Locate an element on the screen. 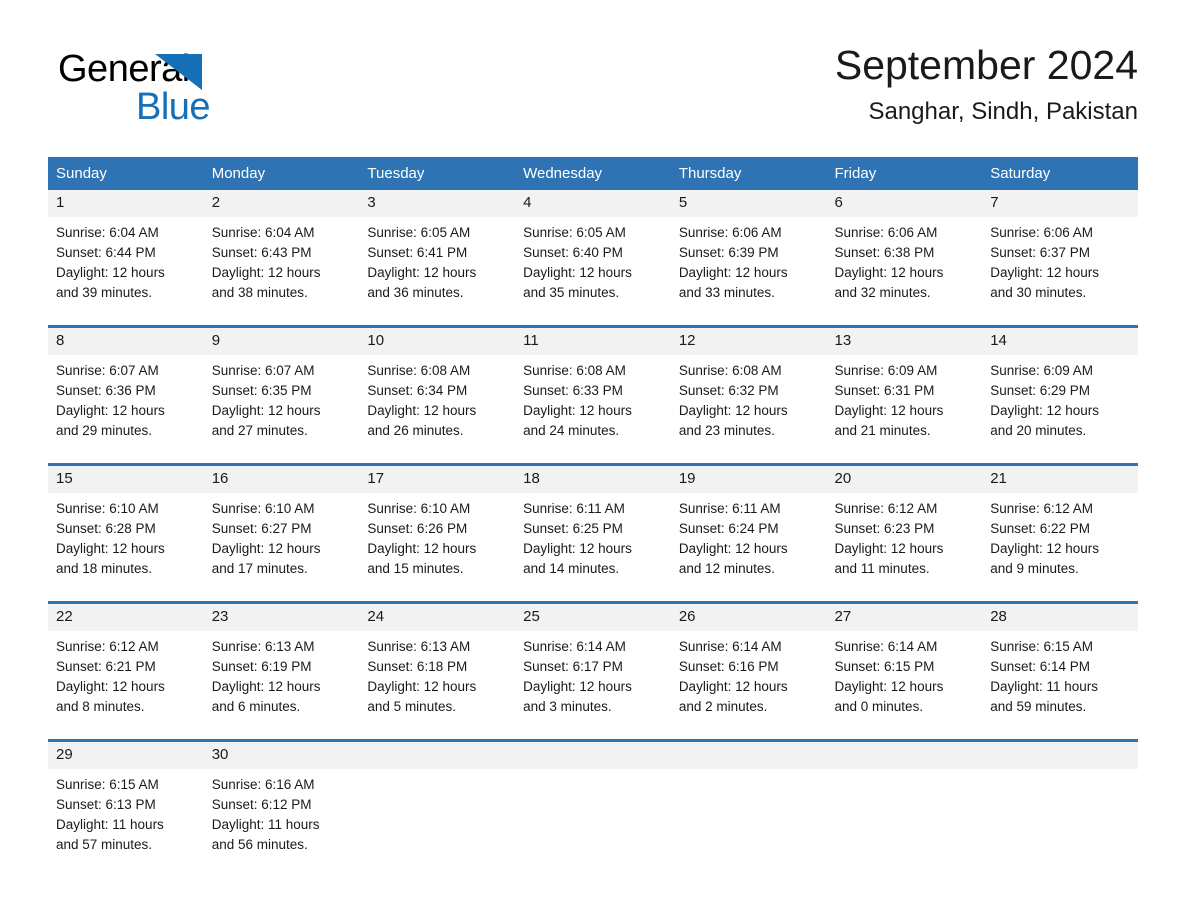  day-number is located at coordinates (748, 755).